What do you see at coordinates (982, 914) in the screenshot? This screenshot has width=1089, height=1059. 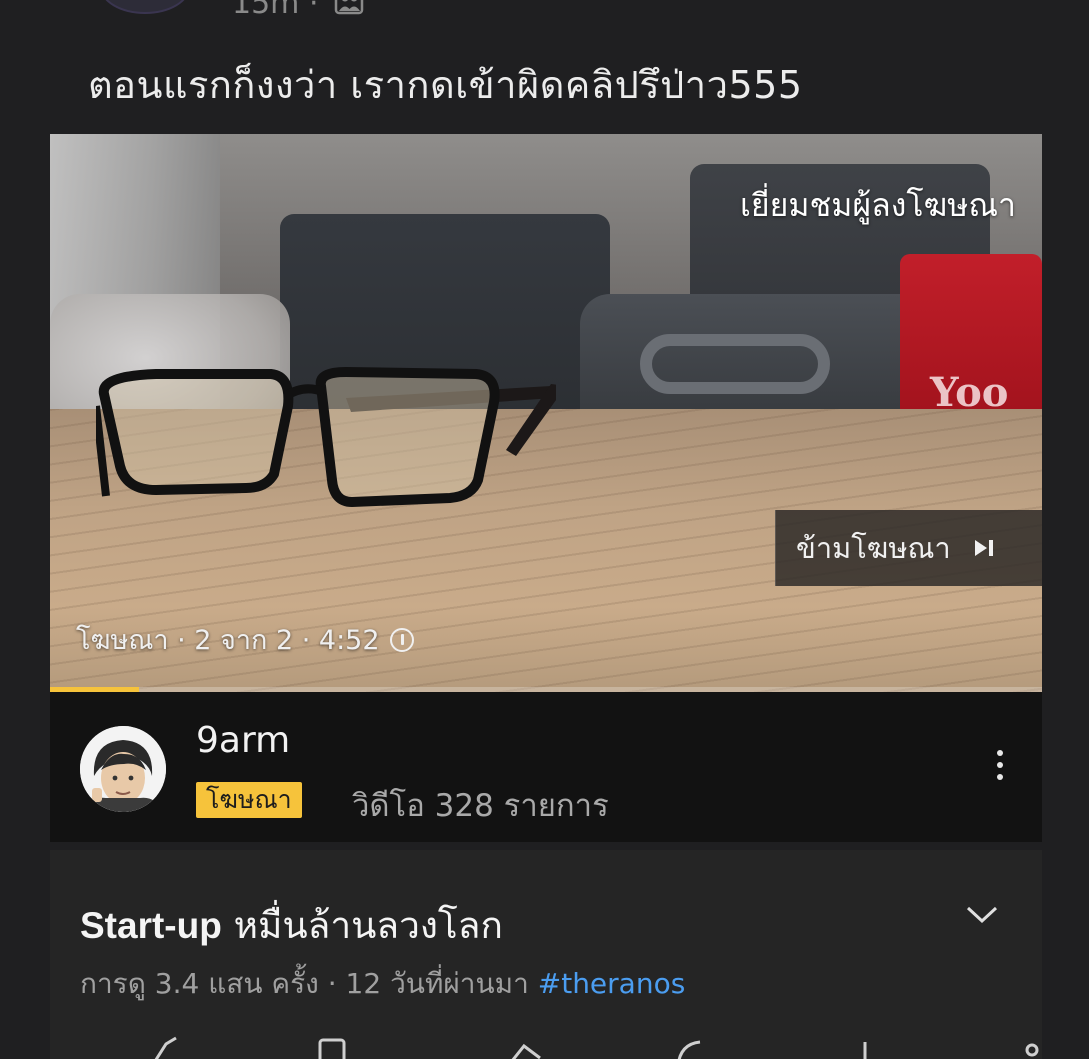 I see `chevron-down-icon` at bounding box center [982, 914].